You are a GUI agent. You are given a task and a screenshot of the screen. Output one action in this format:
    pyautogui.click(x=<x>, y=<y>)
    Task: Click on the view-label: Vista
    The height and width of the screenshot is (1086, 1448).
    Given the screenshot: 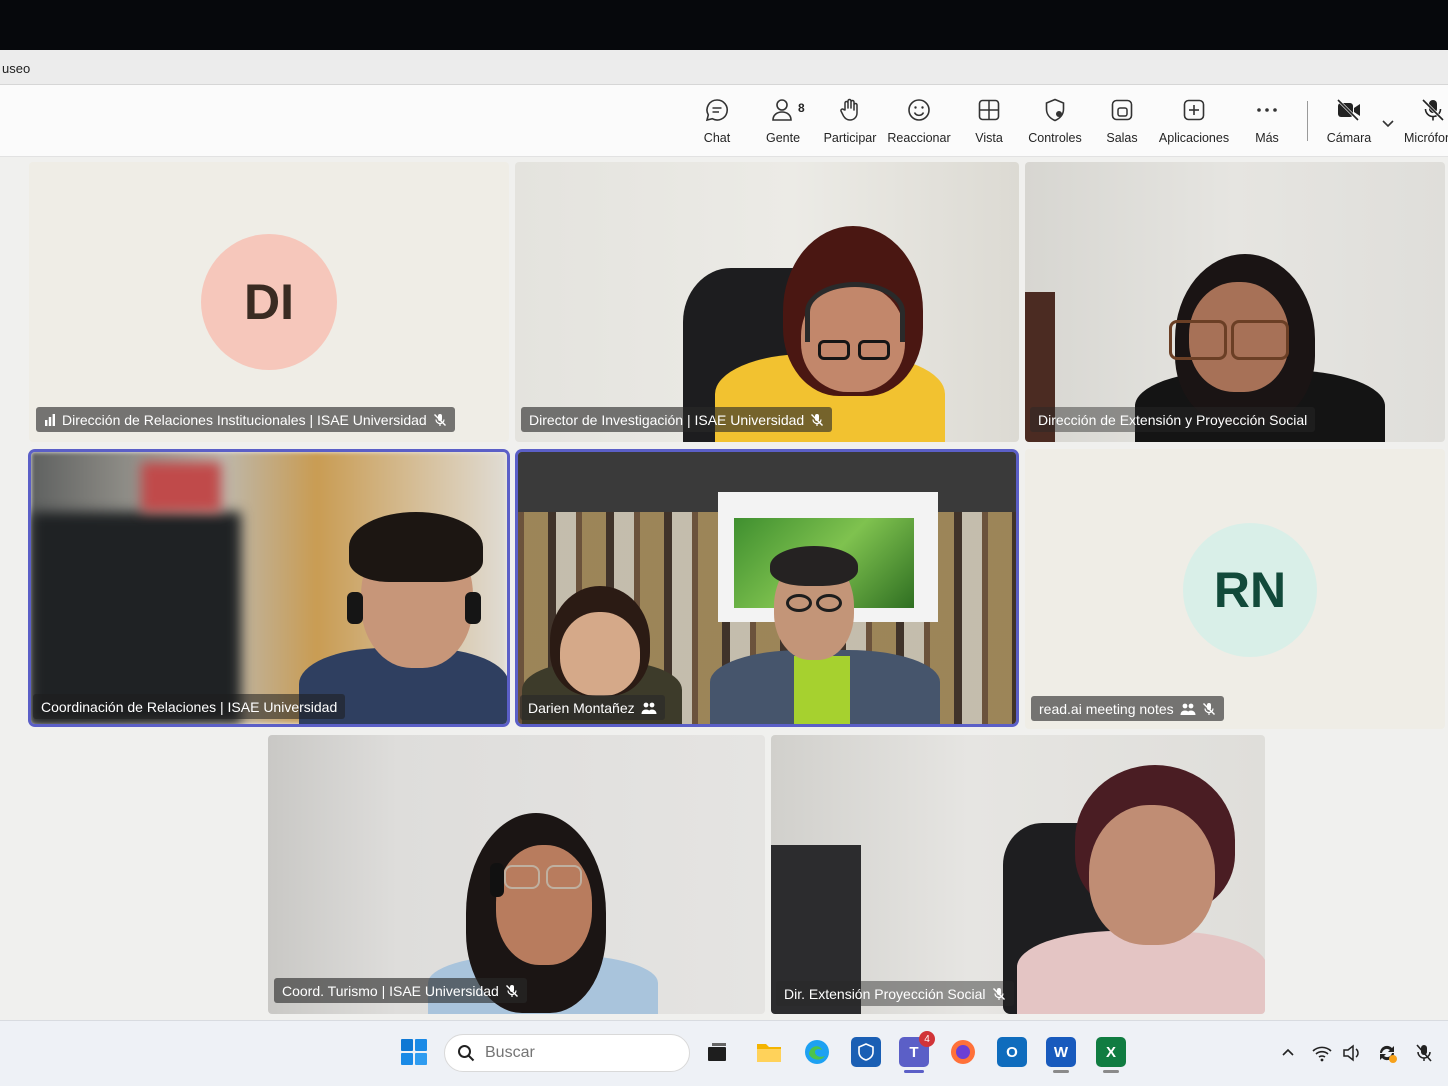 What is the action you would take?
    pyautogui.click(x=989, y=138)
    